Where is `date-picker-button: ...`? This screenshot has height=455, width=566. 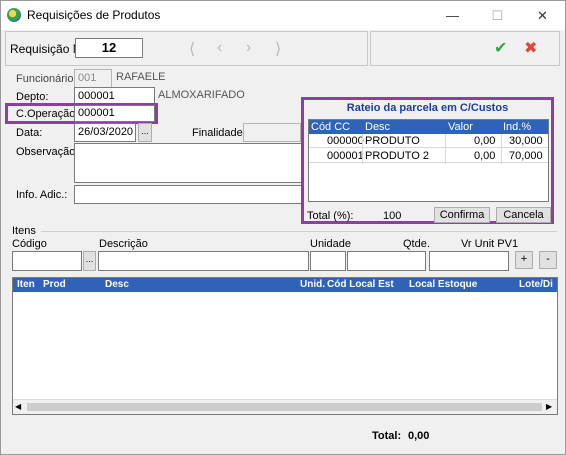 date-picker-button: ... is located at coordinates (145, 132).